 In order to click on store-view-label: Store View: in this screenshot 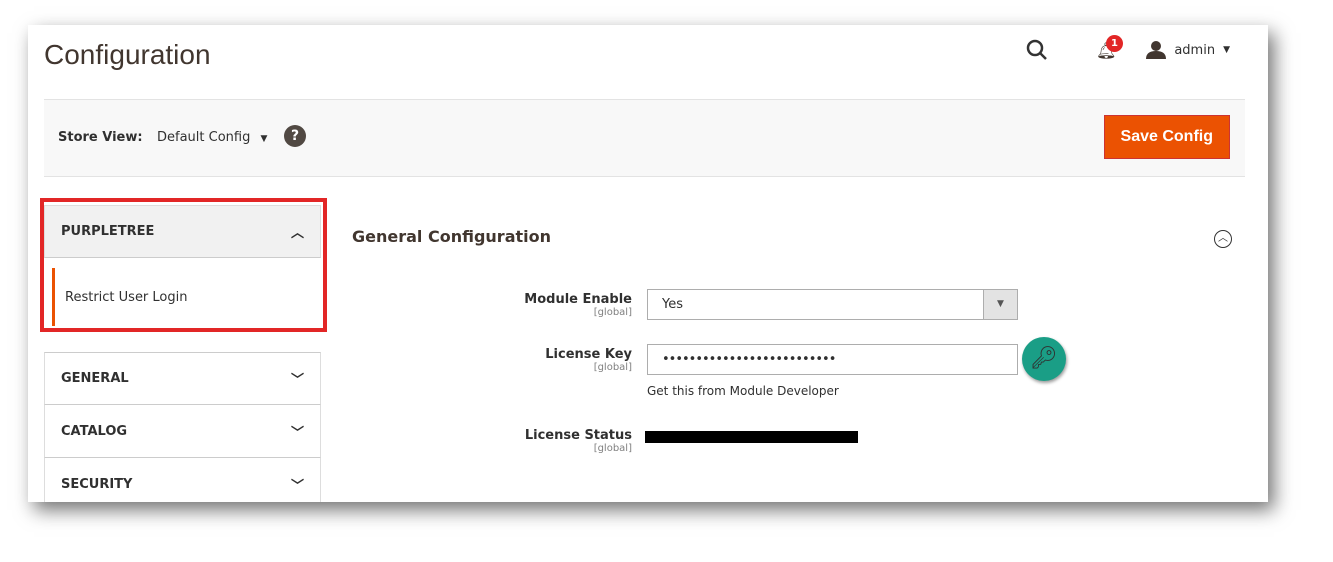, I will do `click(100, 137)`.